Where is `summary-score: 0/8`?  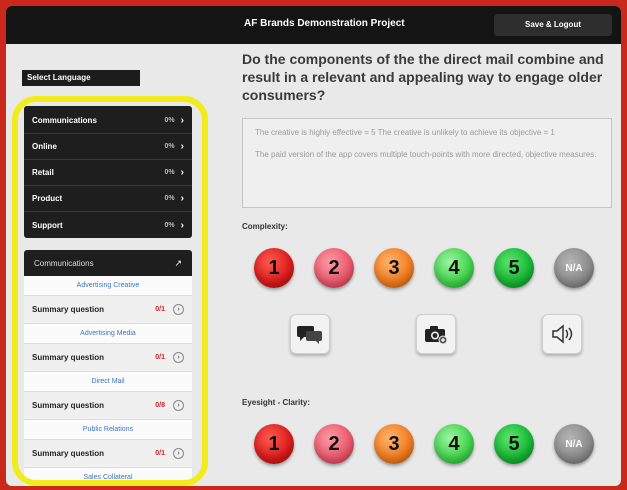
summary-score: 0/8 is located at coordinates (160, 405).